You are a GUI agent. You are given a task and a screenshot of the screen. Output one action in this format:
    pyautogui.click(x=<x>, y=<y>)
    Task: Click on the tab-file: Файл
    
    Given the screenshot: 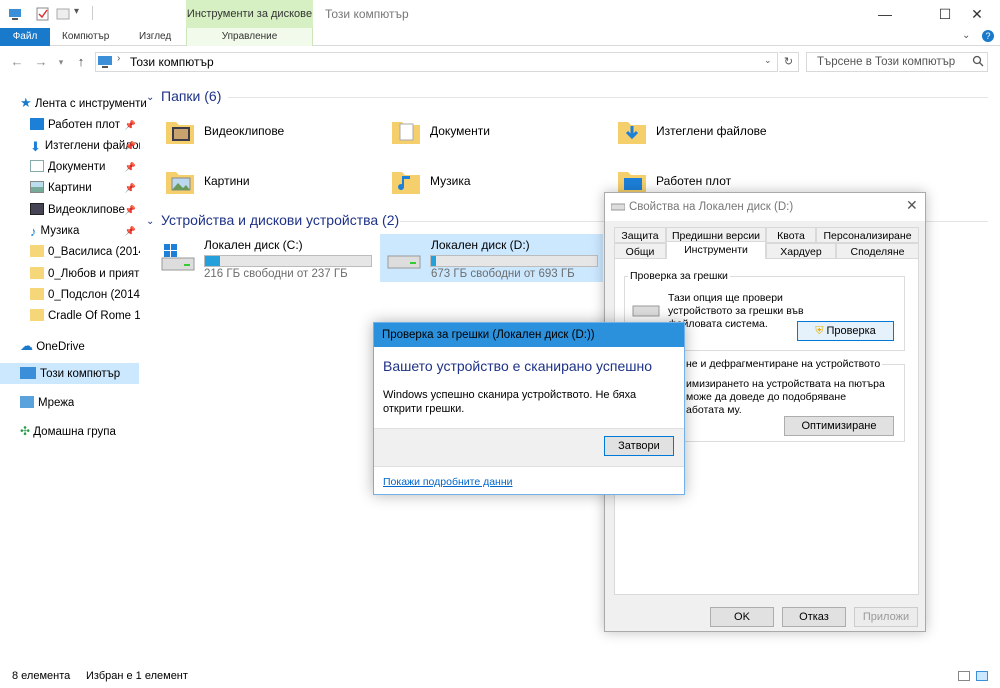 What is the action you would take?
    pyautogui.click(x=25, y=37)
    